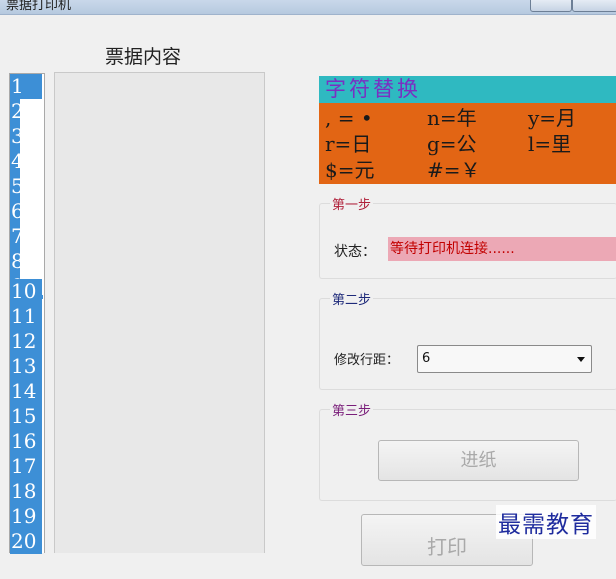 This screenshot has width=616, height=579. I want to click on paper-feed-button: 进纸, so click(478, 460).